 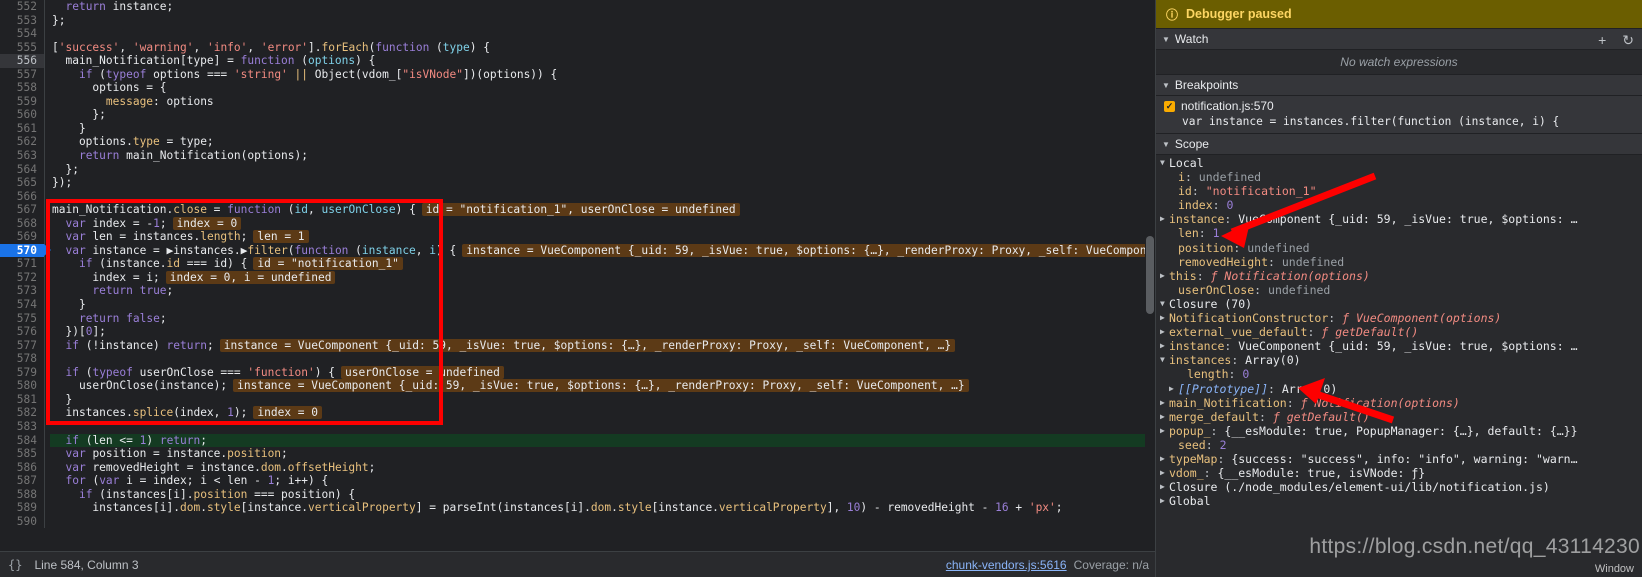 What do you see at coordinates (22, 494) in the screenshot?
I see `line-number: 588` at bounding box center [22, 494].